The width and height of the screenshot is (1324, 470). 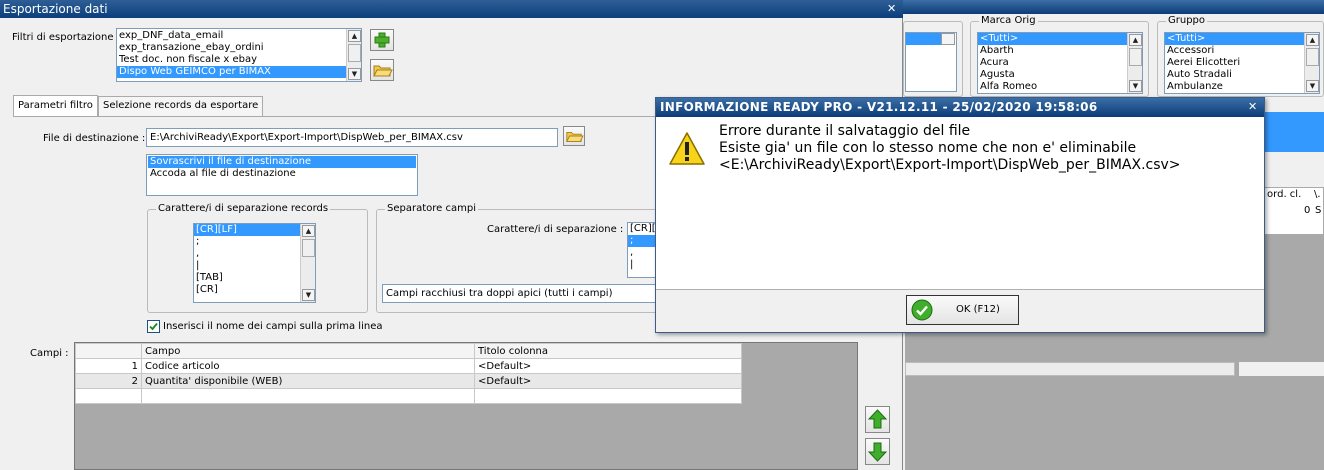 What do you see at coordinates (1234, 75) in the screenshot?
I see `list-item: Auto Stradali` at bounding box center [1234, 75].